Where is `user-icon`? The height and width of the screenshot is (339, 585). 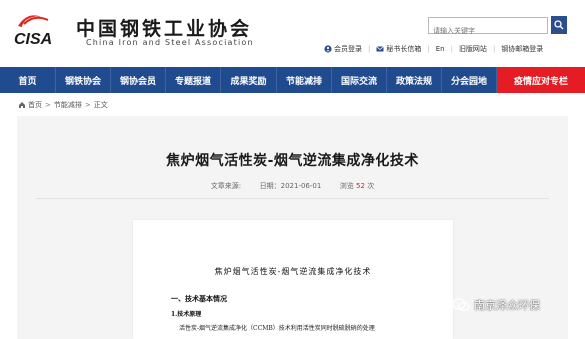 user-icon is located at coordinates (328, 49).